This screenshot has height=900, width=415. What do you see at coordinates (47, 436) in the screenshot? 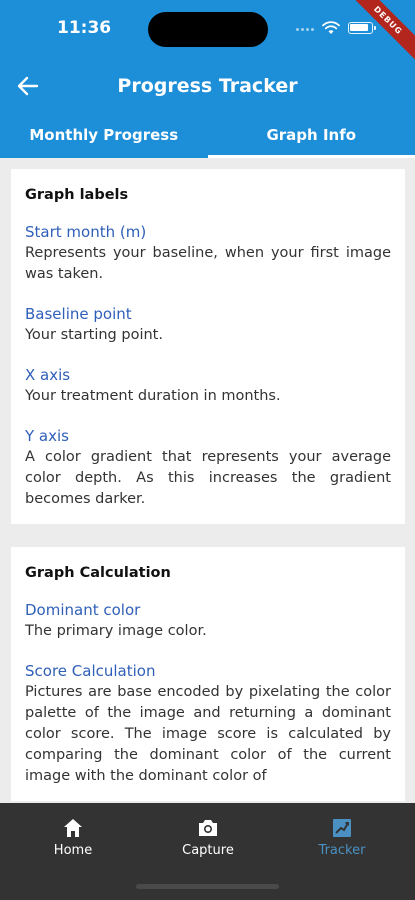
I see `info-item-title: Y axis` at bounding box center [47, 436].